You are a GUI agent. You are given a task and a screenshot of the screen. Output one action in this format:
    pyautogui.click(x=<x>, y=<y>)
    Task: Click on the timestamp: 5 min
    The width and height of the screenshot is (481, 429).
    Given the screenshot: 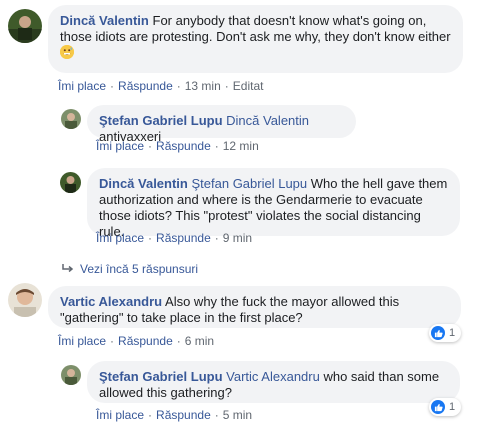 What is the action you would take?
    pyautogui.click(x=237, y=415)
    